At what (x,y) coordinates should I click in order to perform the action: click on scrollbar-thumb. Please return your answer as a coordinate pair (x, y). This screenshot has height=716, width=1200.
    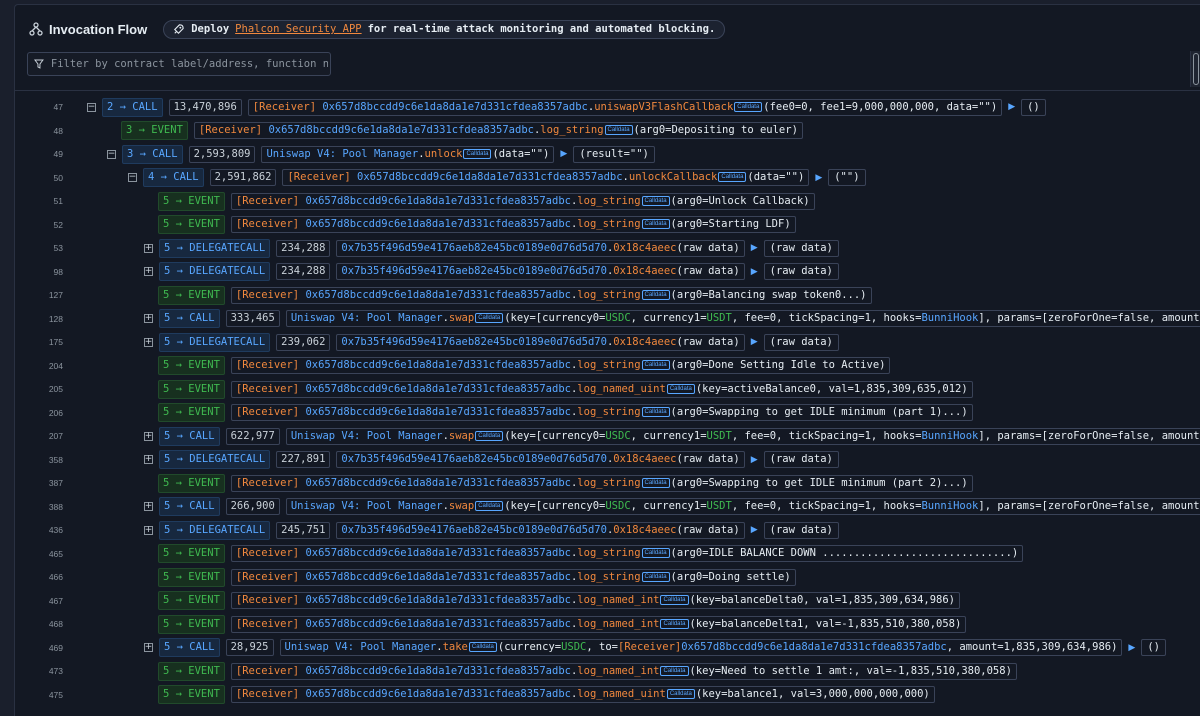
    Looking at the image, I should click on (1196, 69).